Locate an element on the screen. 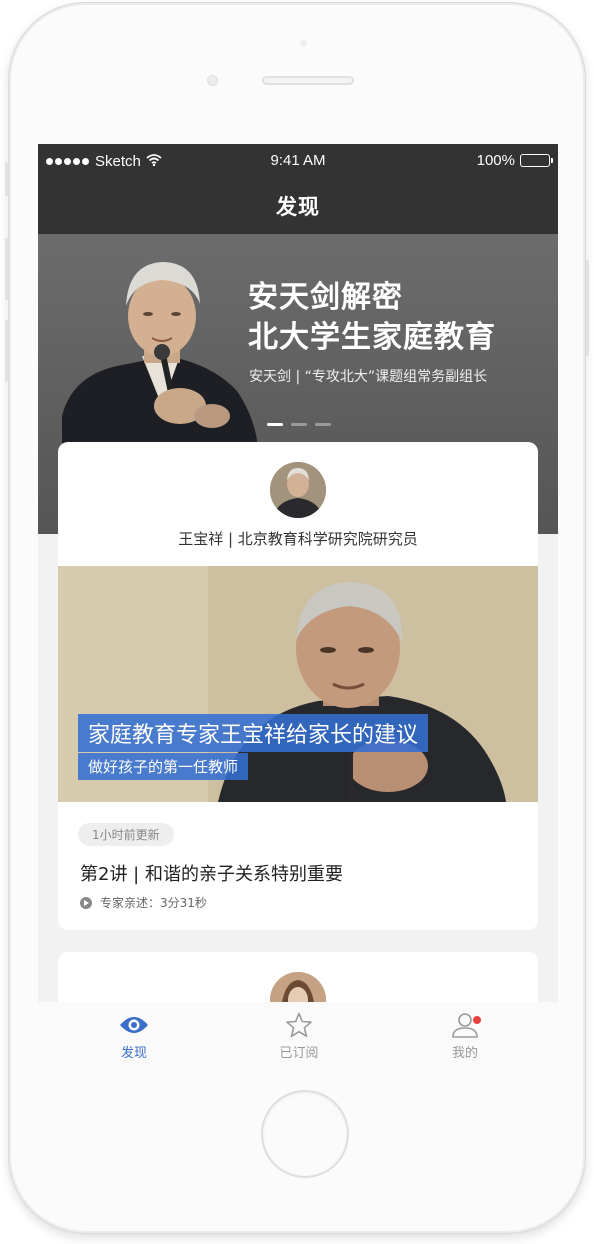 Image resolution: width=594 pixels, height=1244 pixels. banner-title-line1: 安天剑解密 is located at coordinates (325, 297).